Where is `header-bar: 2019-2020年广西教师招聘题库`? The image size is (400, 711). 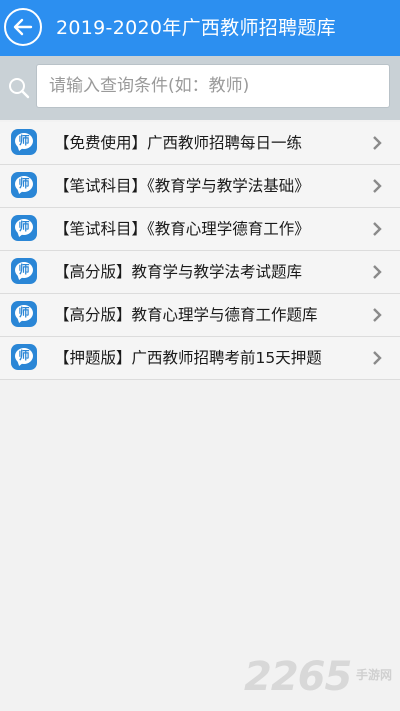 header-bar: 2019-2020年广西教师招聘题库 is located at coordinates (200, 28).